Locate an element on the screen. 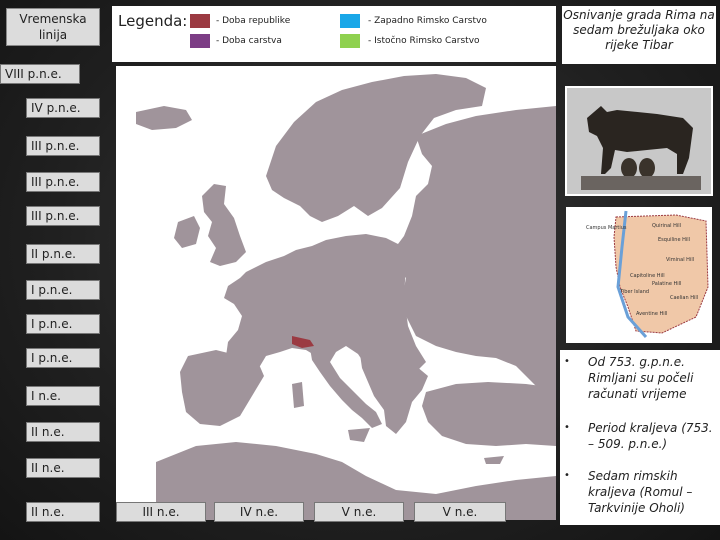  iberia-shape is located at coordinates (222, 388).